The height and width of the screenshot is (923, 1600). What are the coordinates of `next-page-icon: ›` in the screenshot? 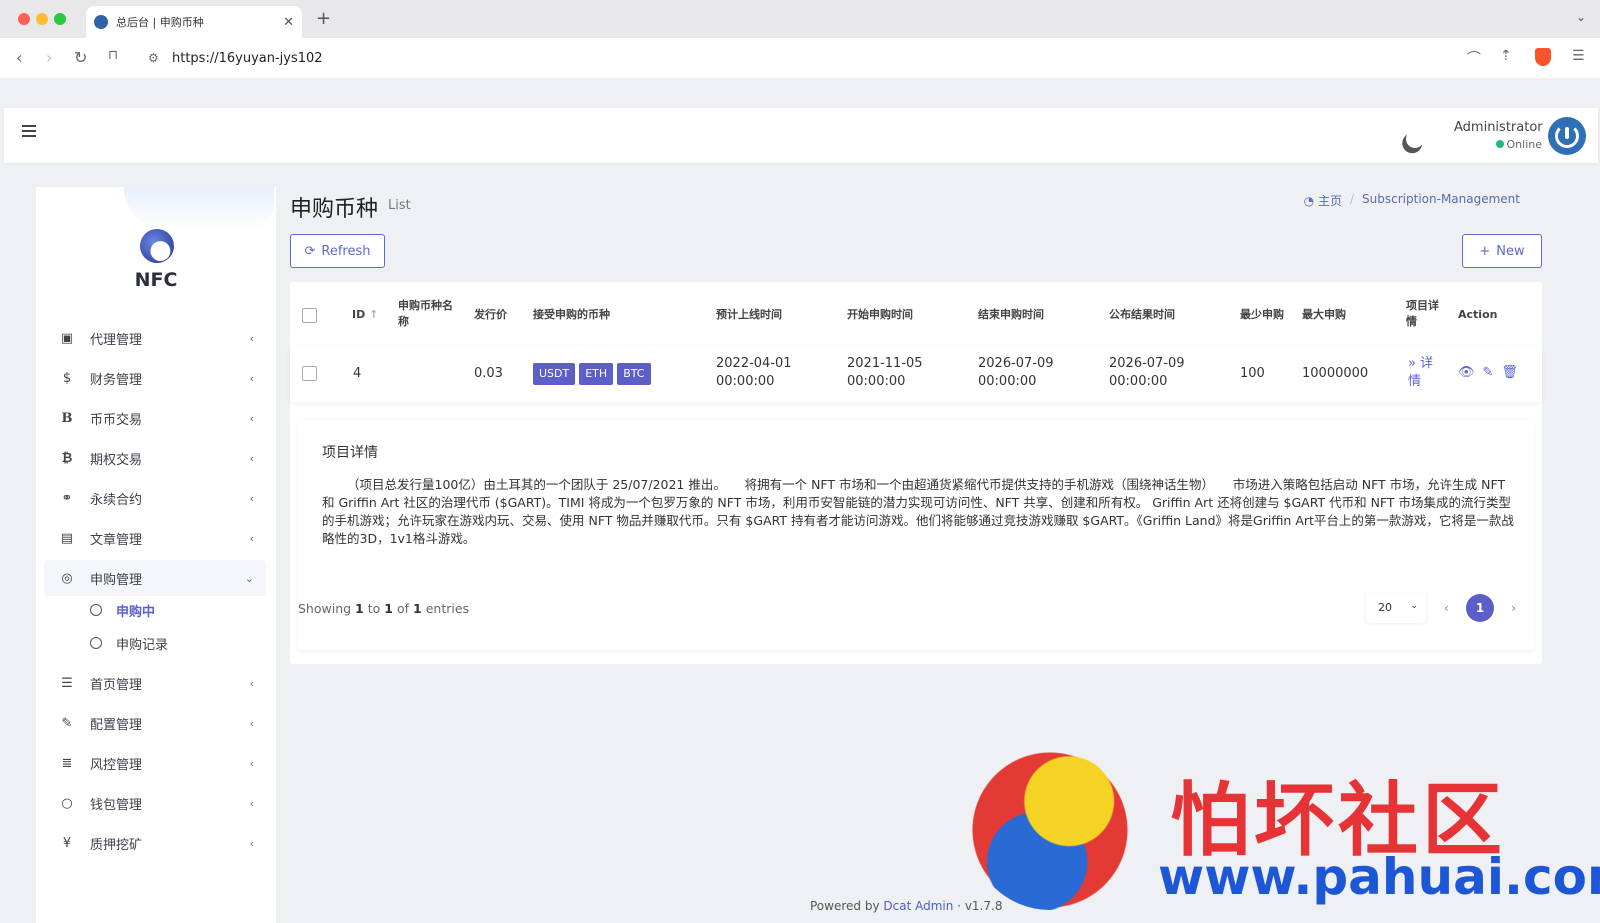 It's located at (1513, 608).